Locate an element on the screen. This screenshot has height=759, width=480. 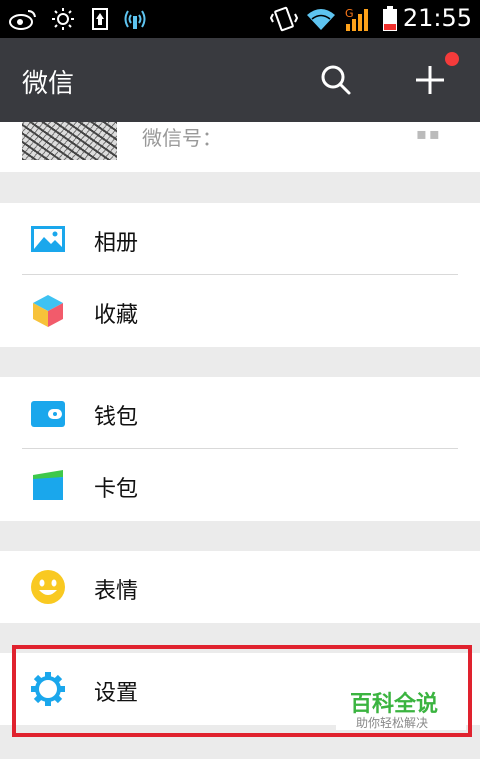
menu-group-3: 表情 is located at coordinates (240, 587).